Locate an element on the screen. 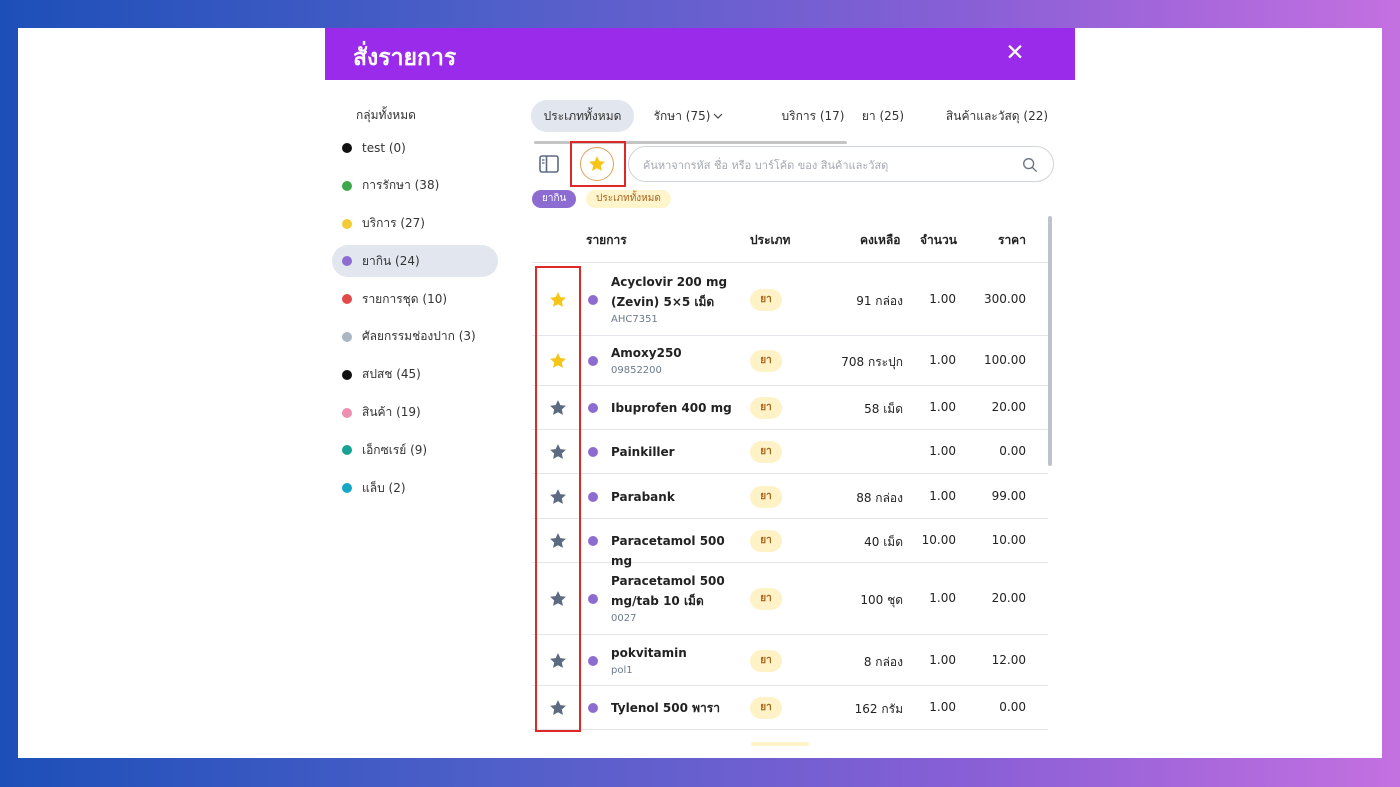 The height and width of the screenshot is (787, 1400). tab-label: บริการ (17) is located at coordinates (813, 116).